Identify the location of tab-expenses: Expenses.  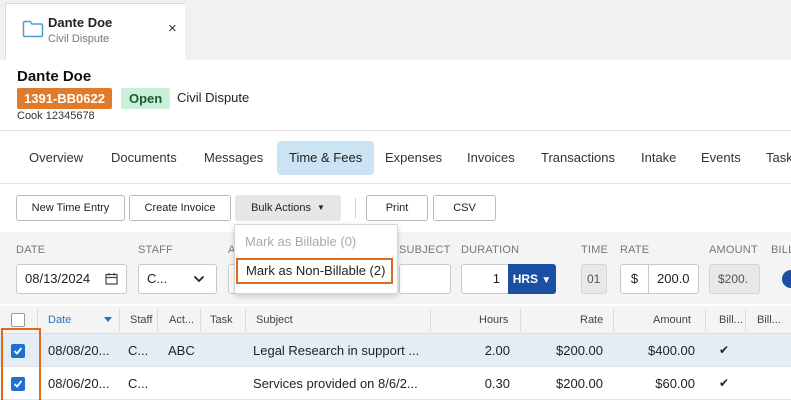
(413, 158).